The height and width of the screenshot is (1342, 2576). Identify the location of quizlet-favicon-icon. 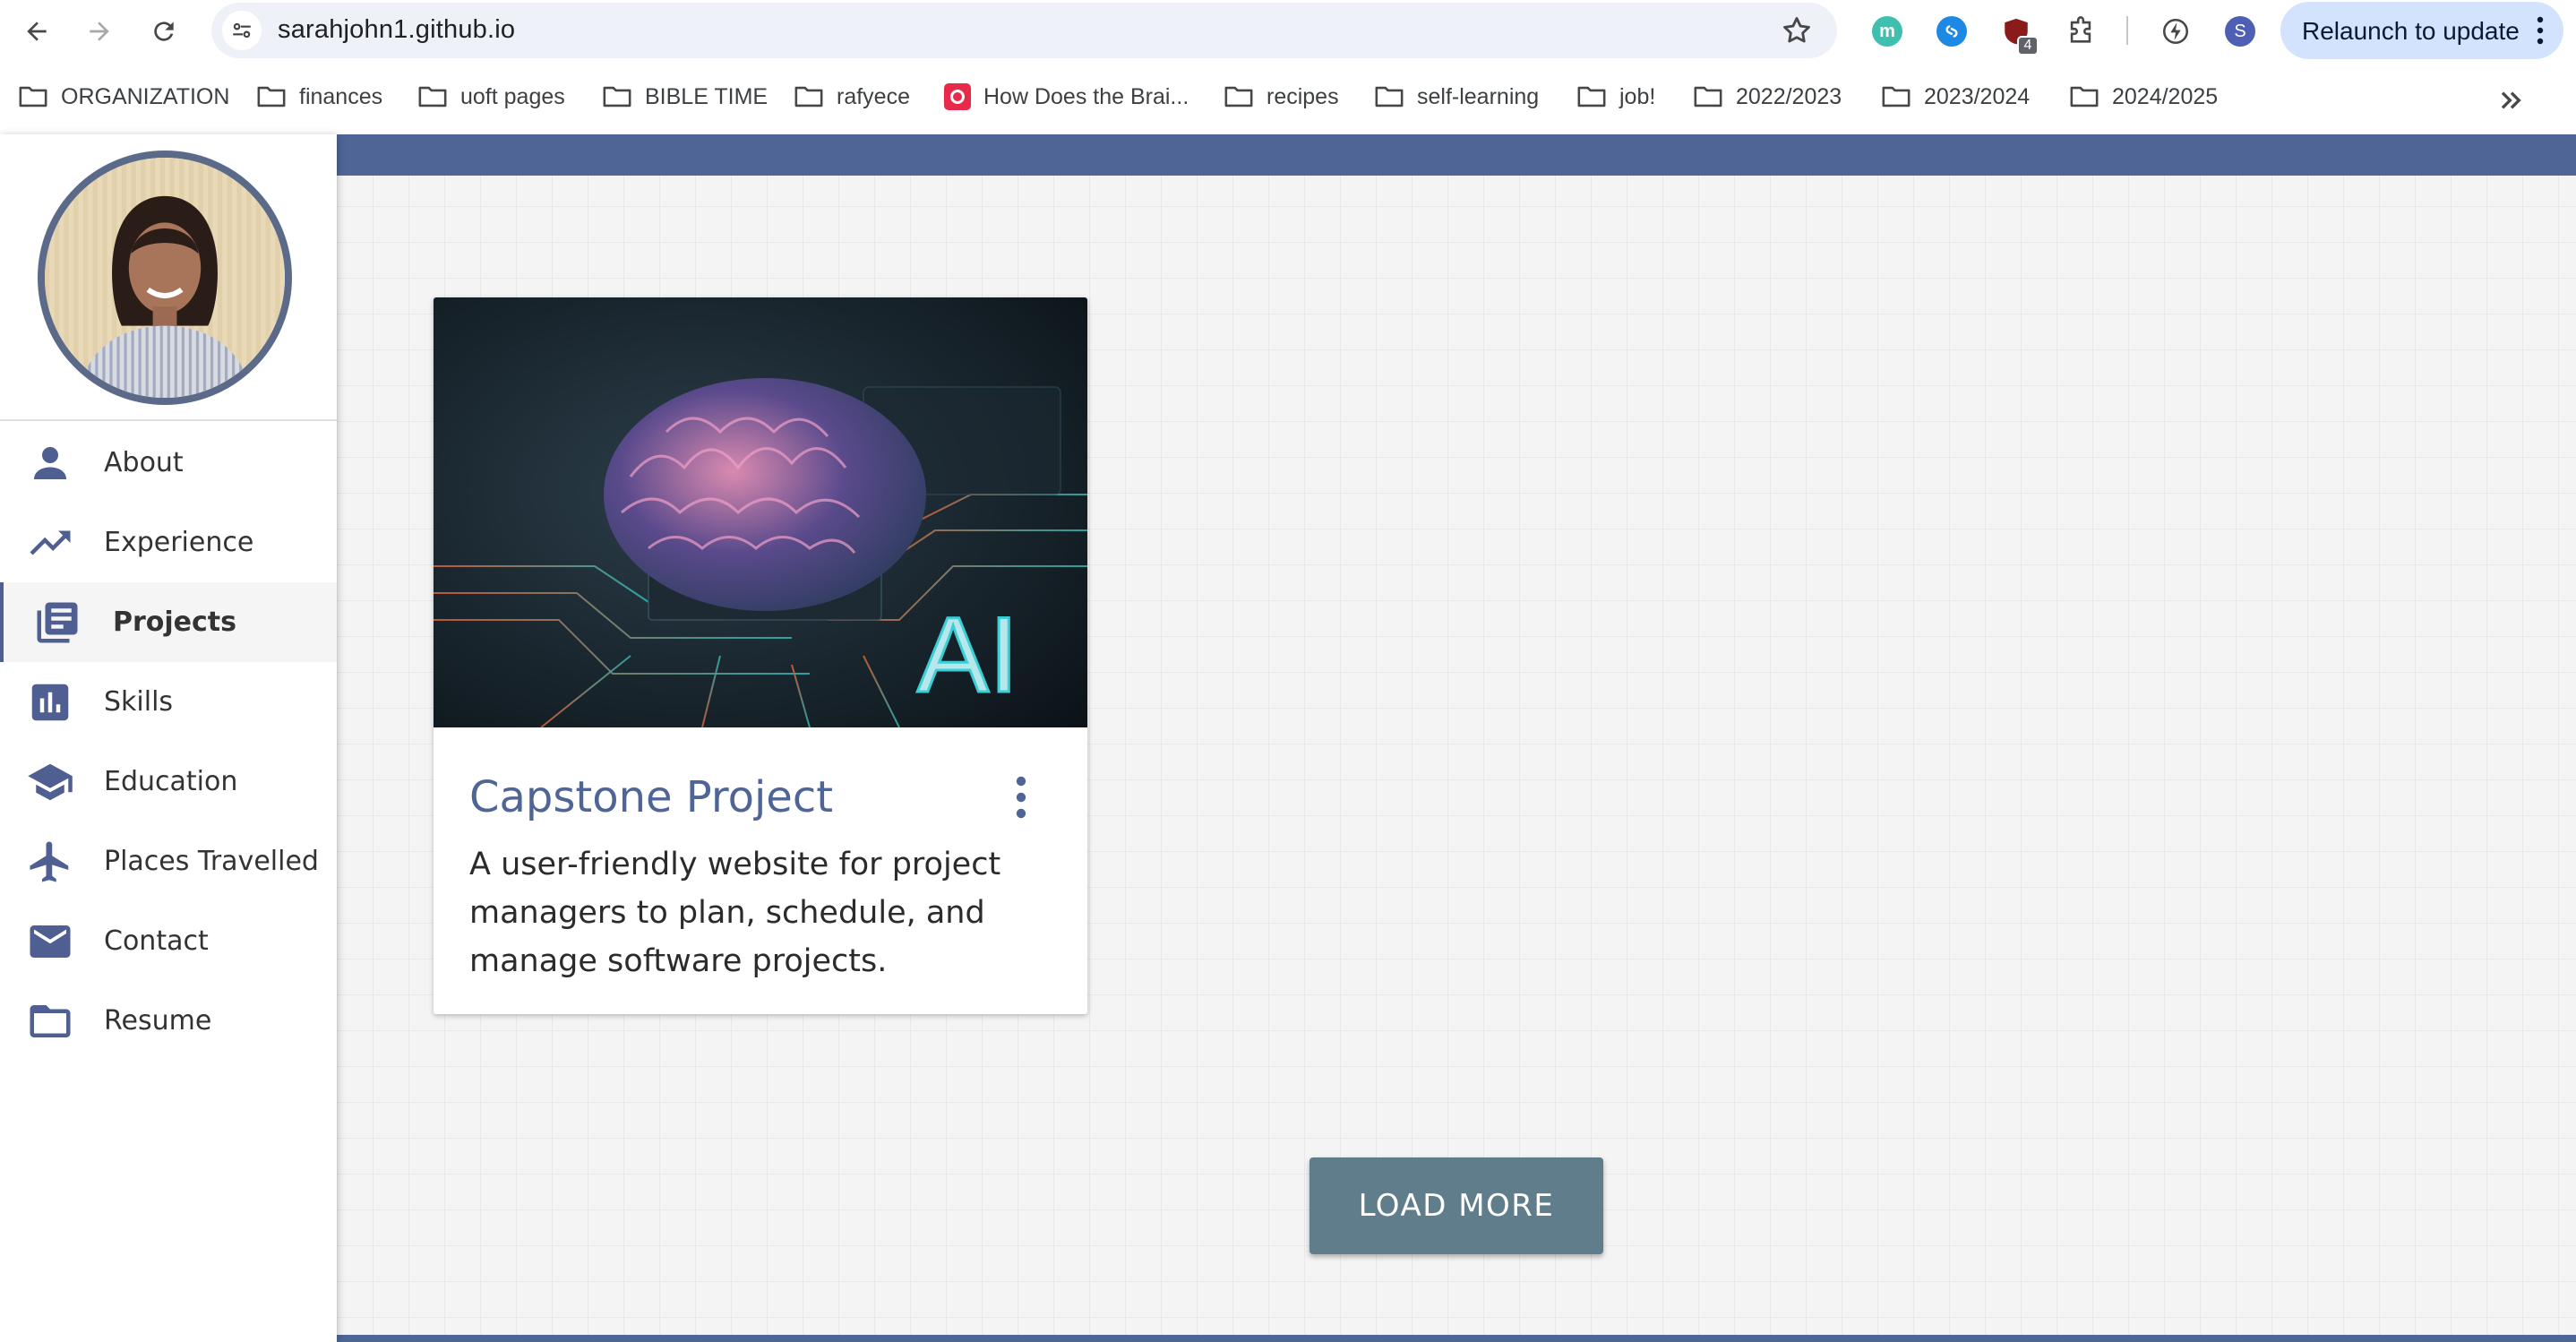
(957, 96).